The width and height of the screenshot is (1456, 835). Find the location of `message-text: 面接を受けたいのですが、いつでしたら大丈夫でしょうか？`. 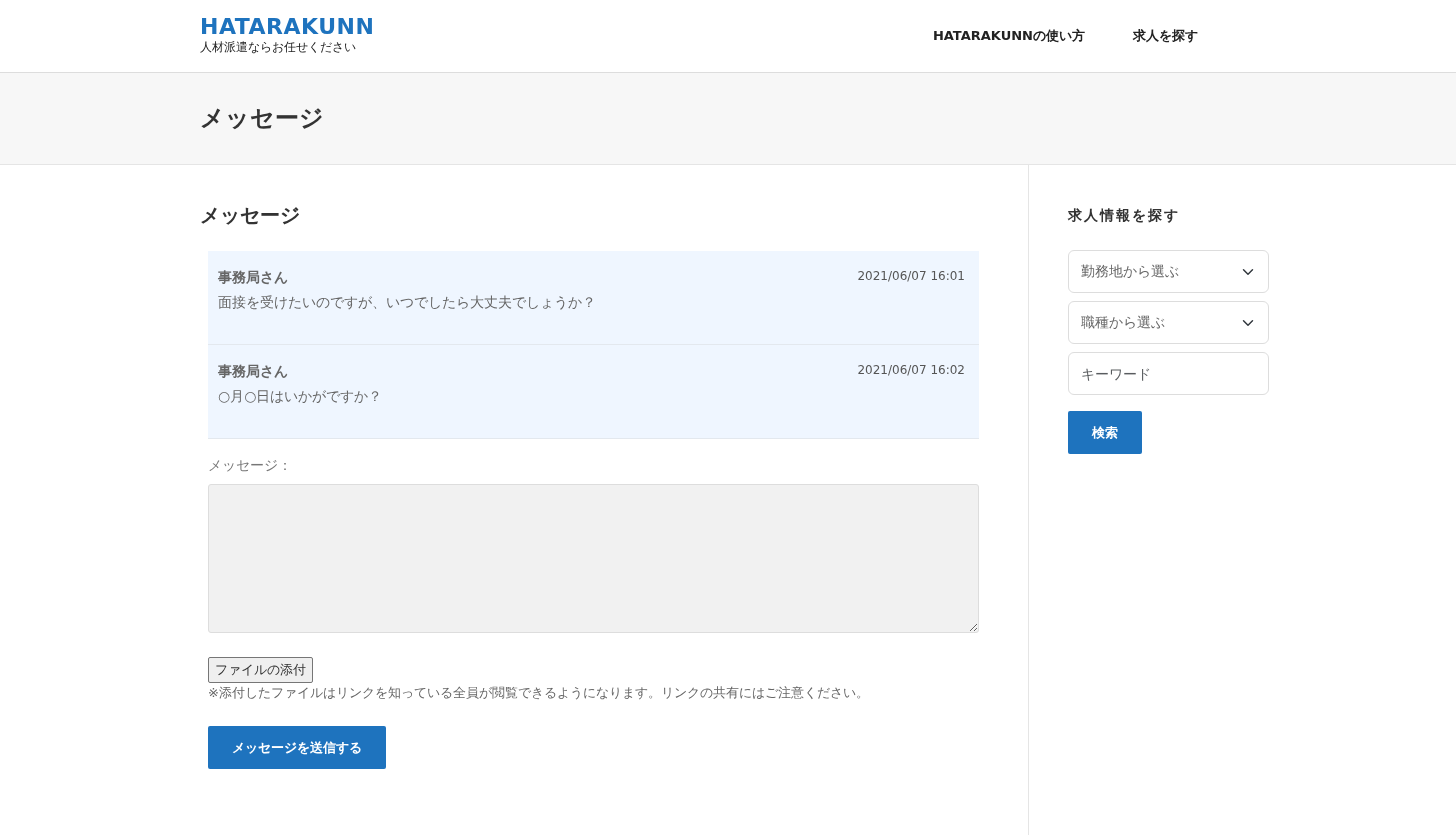

message-text: 面接を受けたいのですが、いつでしたら大丈夫でしょうか？ is located at coordinates (407, 302).